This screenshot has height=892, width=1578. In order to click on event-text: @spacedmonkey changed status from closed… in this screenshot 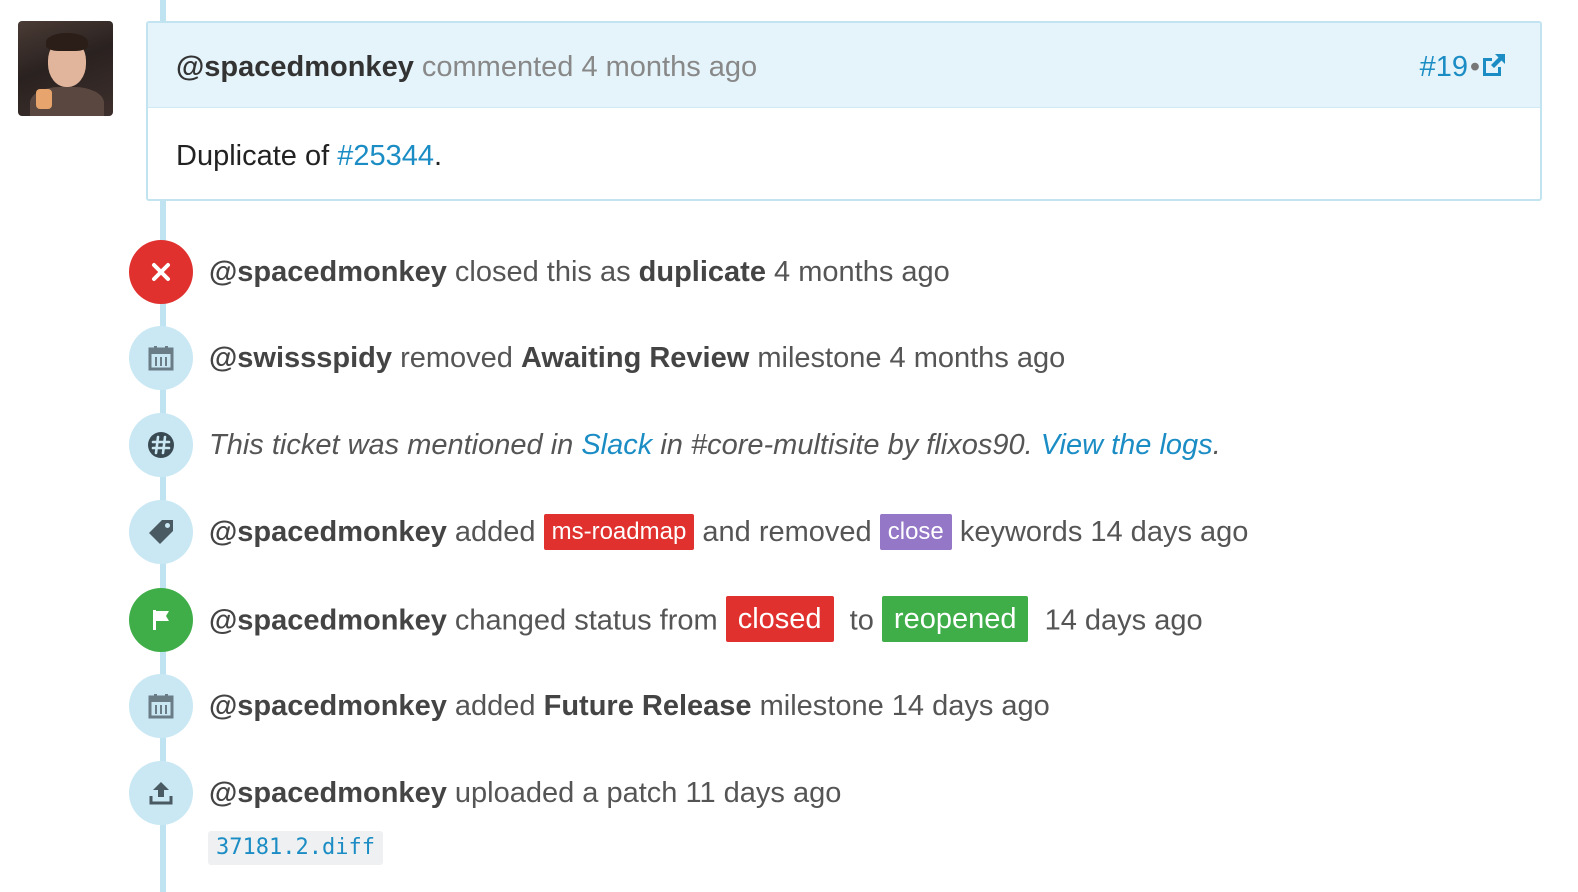, I will do `click(706, 619)`.